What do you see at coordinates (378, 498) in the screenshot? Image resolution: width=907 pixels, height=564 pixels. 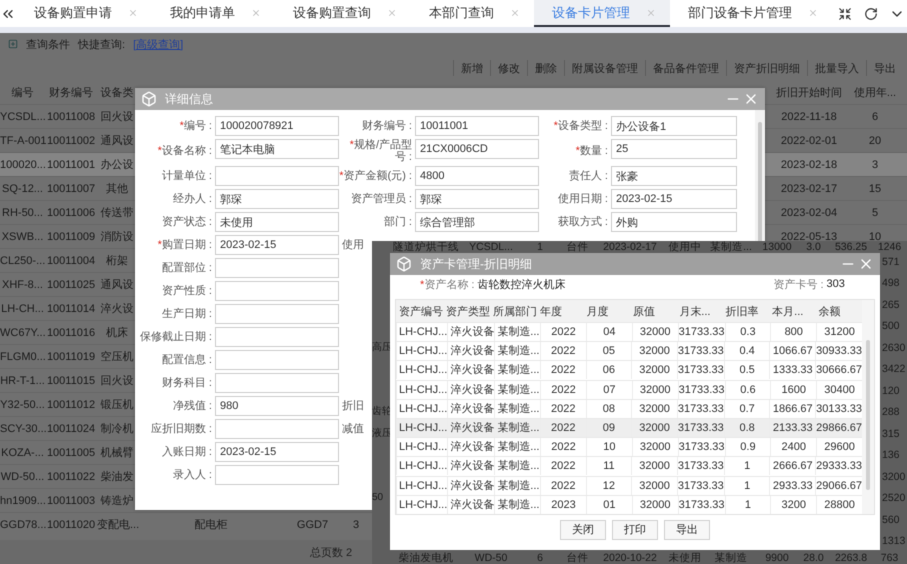 I see `table-cell-text: 50` at bounding box center [378, 498].